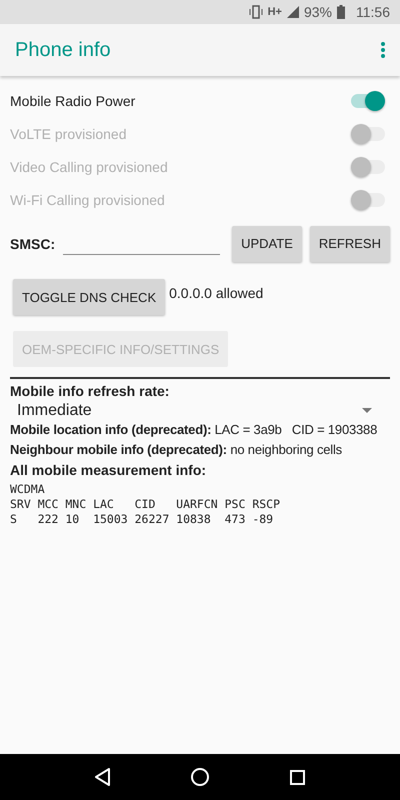  Describe the element at coordinates (275, 12) in the screenshot. I see `network-type: H+` at that location.